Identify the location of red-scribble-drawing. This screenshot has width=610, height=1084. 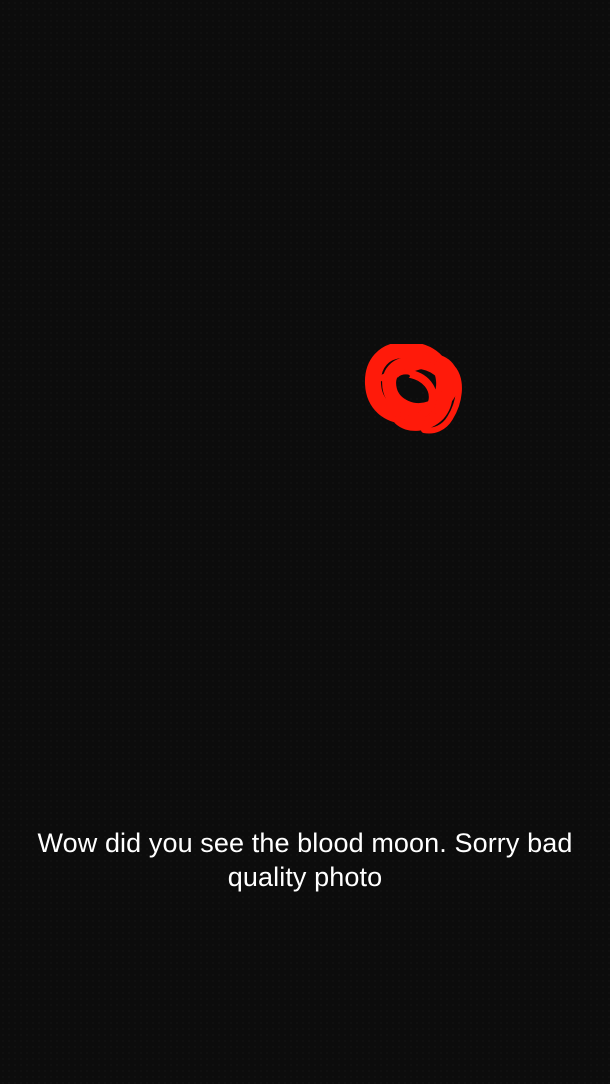
(413, 389).